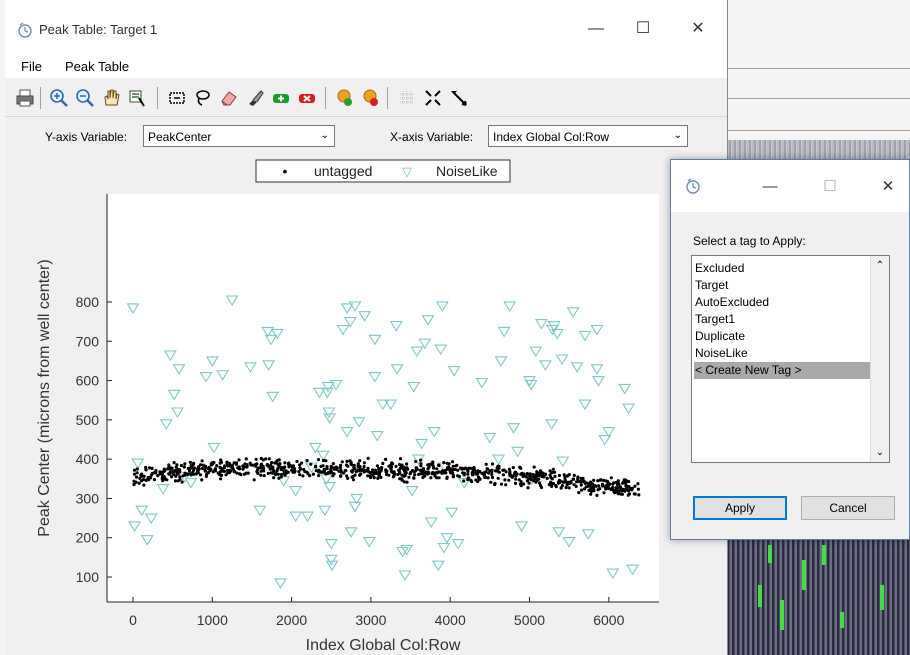 This screenshot has width=910, height=655. Describe the element at coordinates (433, 98) in the screenshot. I see `fit-icon` at that location.